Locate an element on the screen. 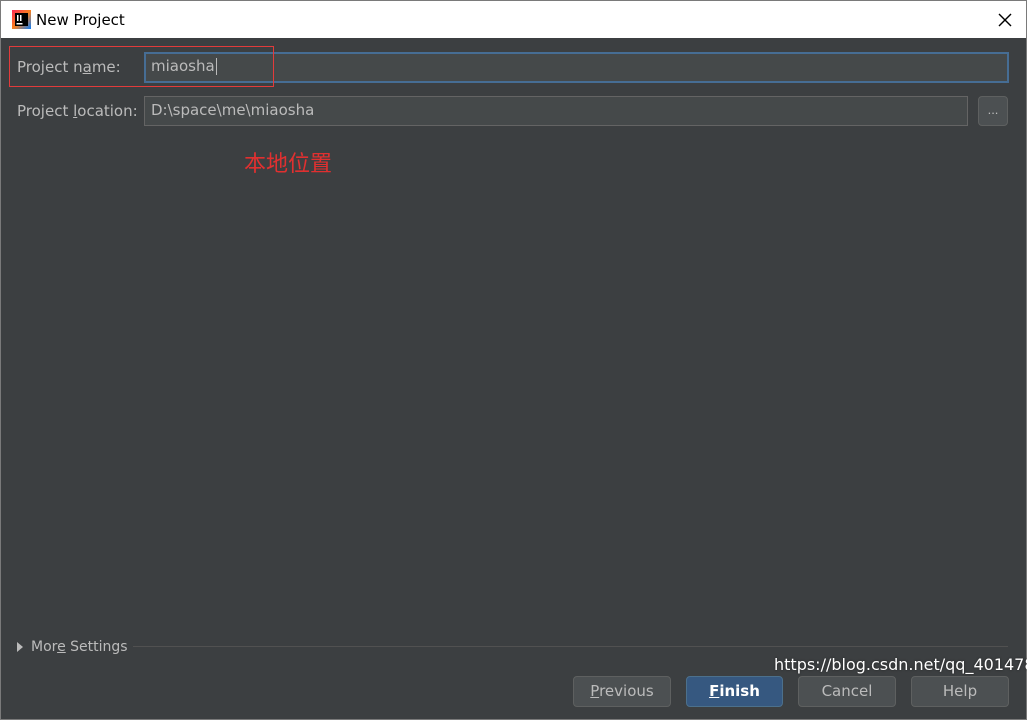 The height and width of the screenshot is (720, 1027). more-settings-separator is located at coordinates (570, 646).